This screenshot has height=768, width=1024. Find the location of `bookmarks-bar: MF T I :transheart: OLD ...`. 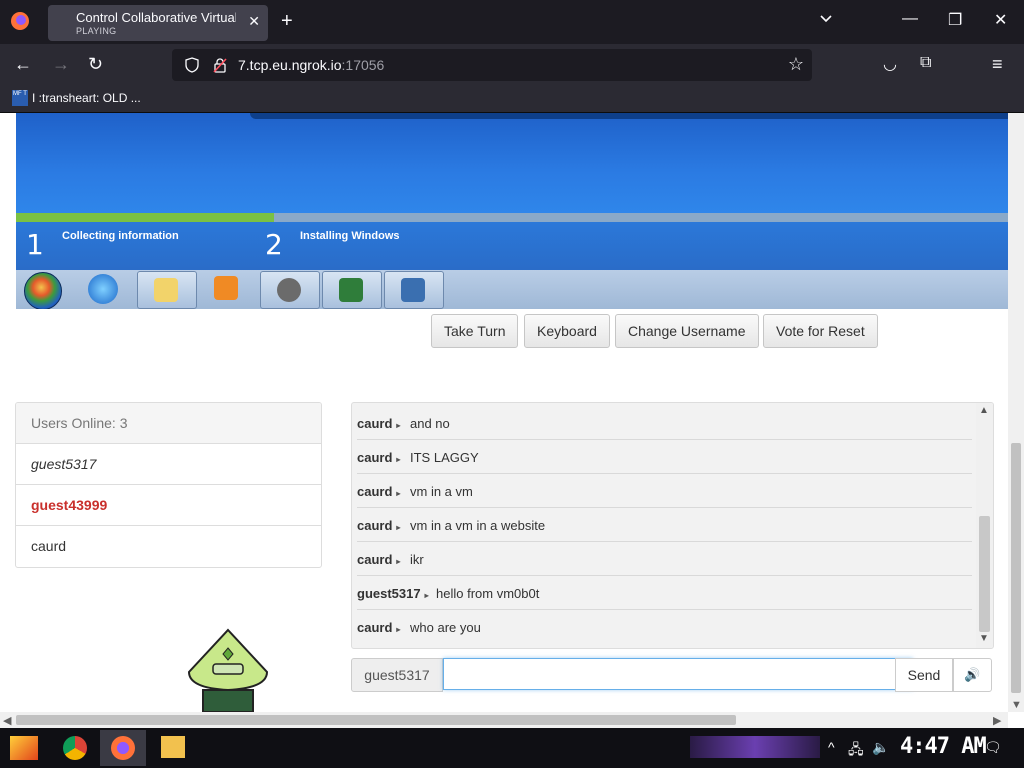

bookmarks-bar: MF T I :transheart: OLD ... is located at coordinates (512, 99).